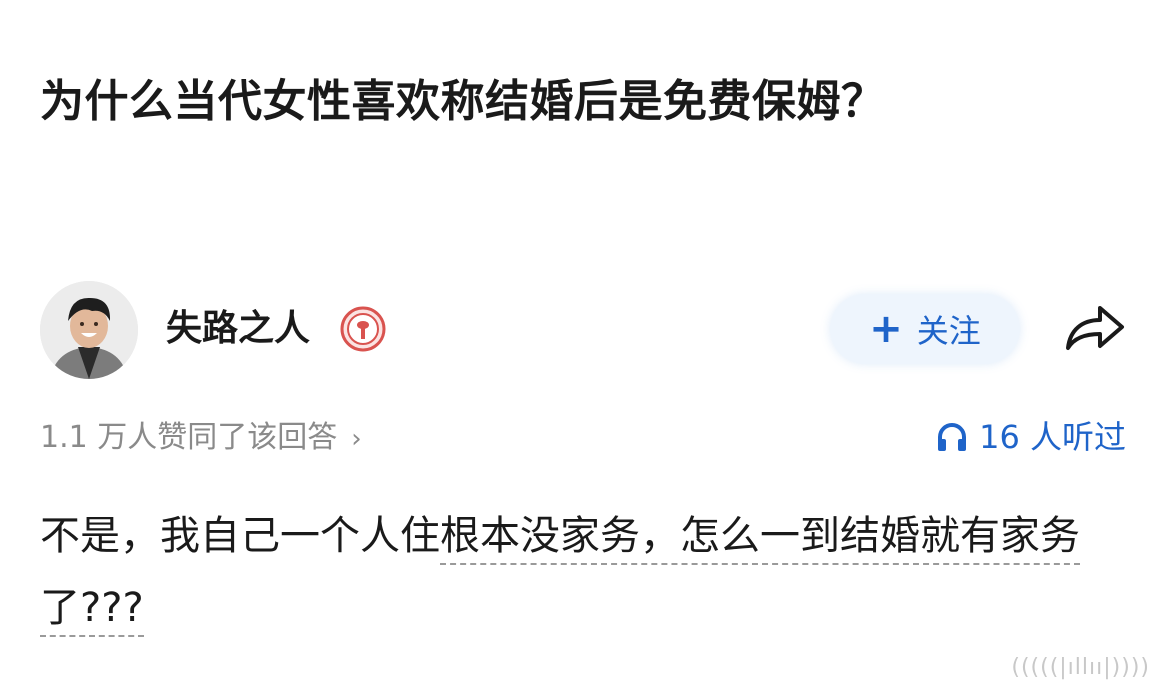  I want to click on answer-text: 不是，我自己一个人住, so click(240, 536).